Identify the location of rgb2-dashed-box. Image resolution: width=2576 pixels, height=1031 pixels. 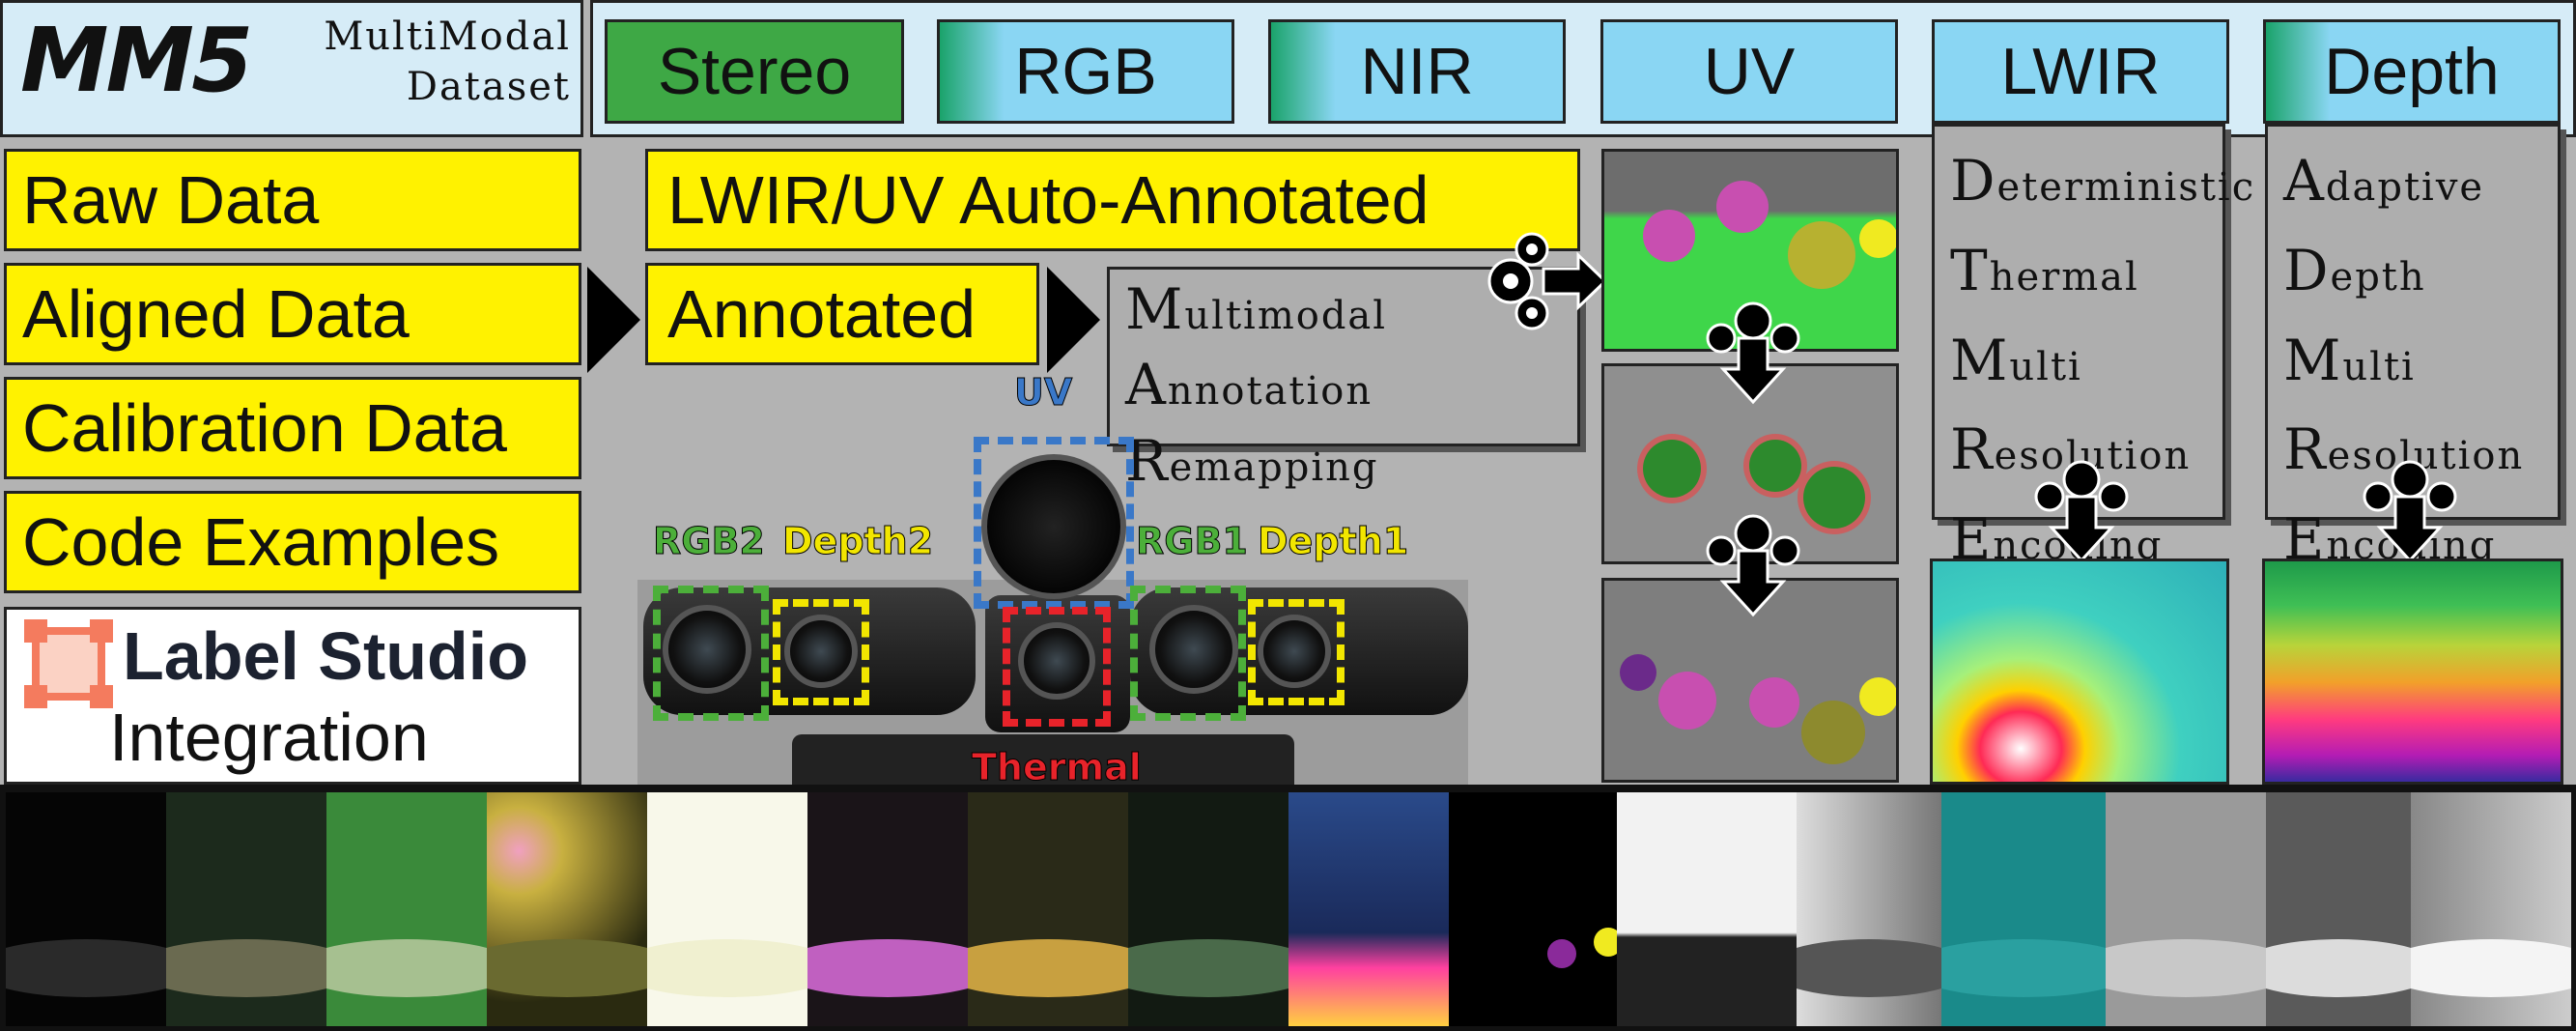
(711, 654).